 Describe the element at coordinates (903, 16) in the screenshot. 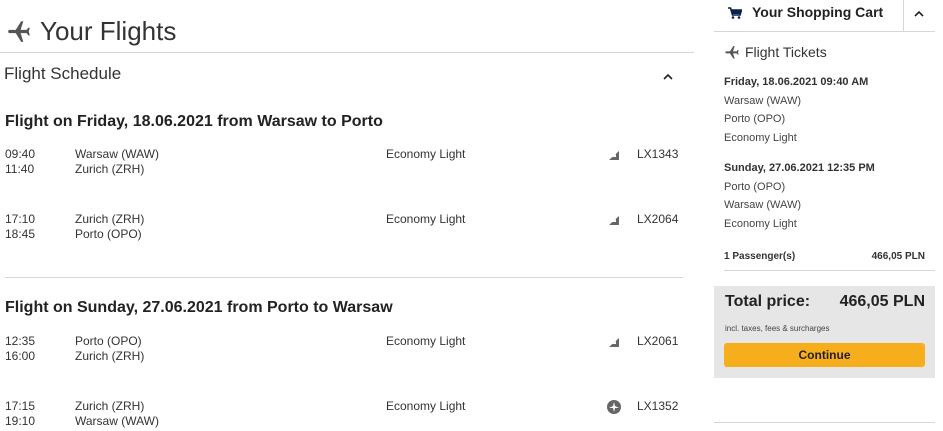

I see `cart-header-divider` at that location.